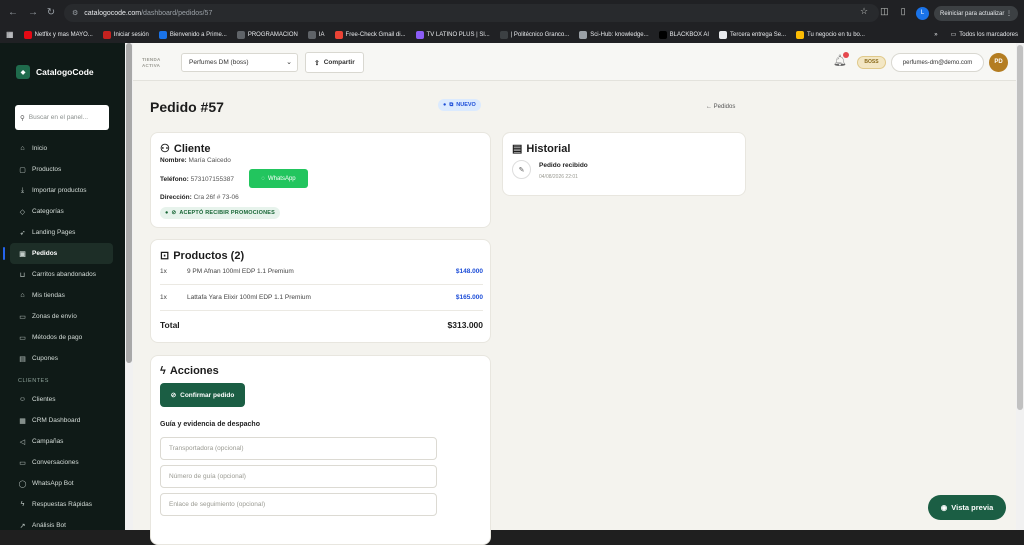  I want to click on sidebar-item-inicio: ⌂ Inicio, so click(61, 148).